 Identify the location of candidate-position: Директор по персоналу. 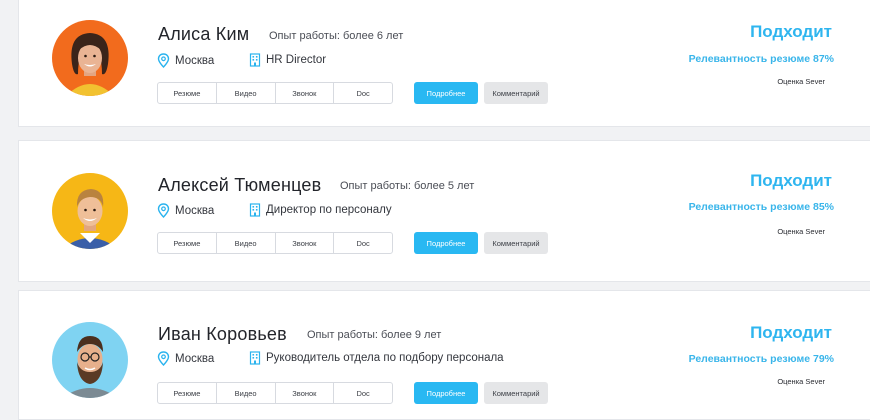
(320, 210).